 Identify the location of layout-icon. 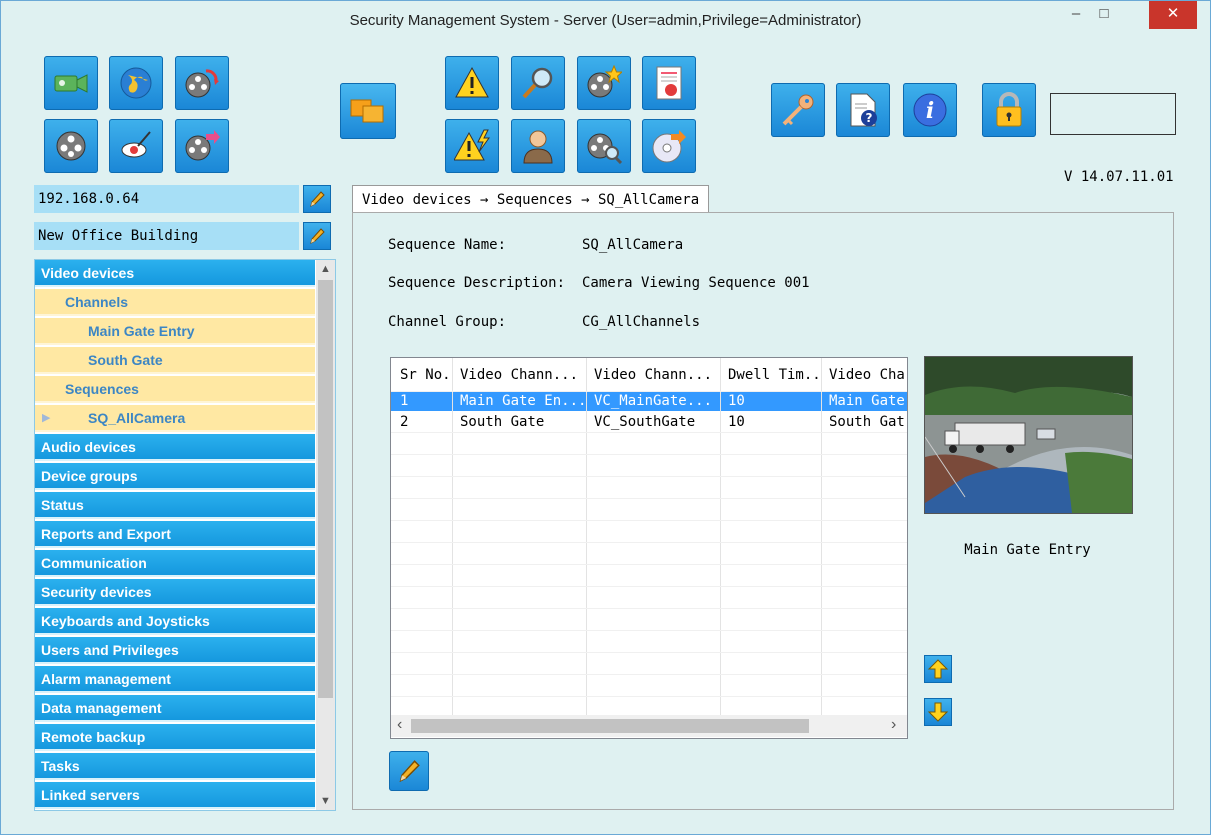
(367, 111).